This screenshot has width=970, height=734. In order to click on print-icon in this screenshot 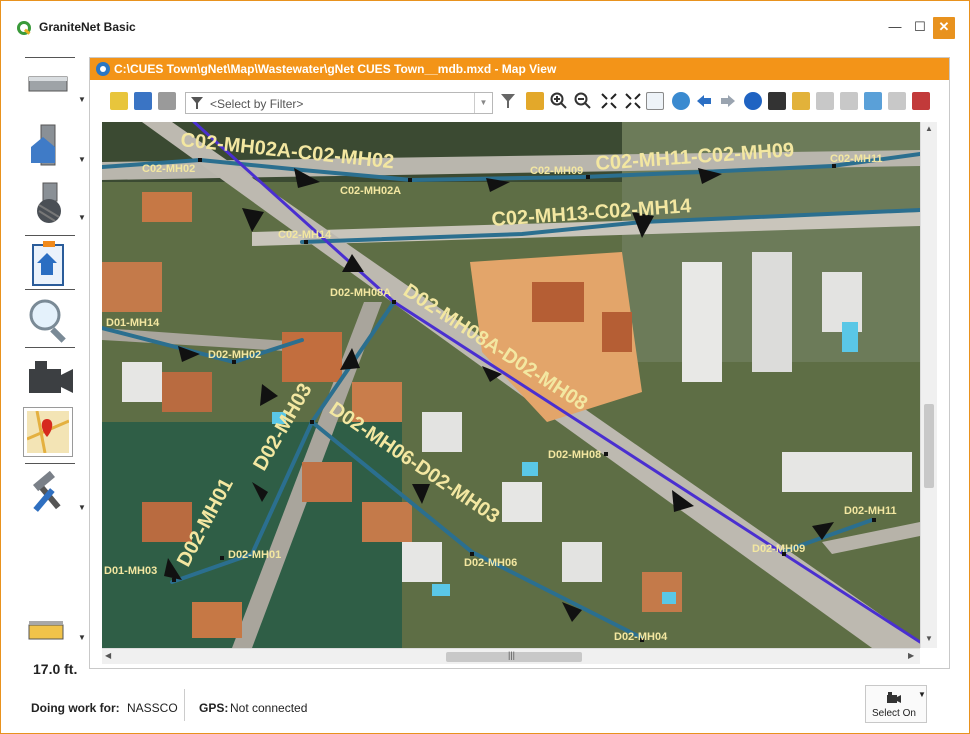, I will do `click(167, 101)`.